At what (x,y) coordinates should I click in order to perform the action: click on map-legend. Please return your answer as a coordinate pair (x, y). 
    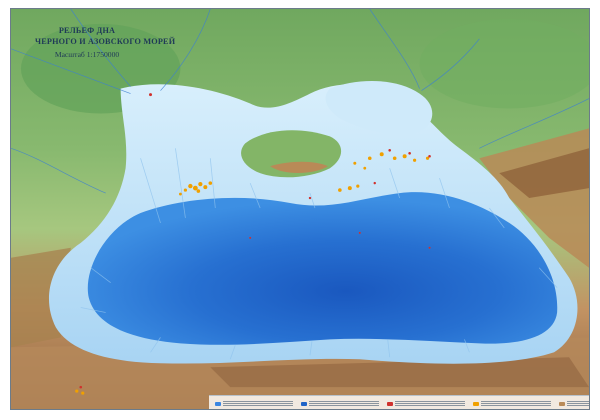
    Looking at the image, I should click on (399, 402).